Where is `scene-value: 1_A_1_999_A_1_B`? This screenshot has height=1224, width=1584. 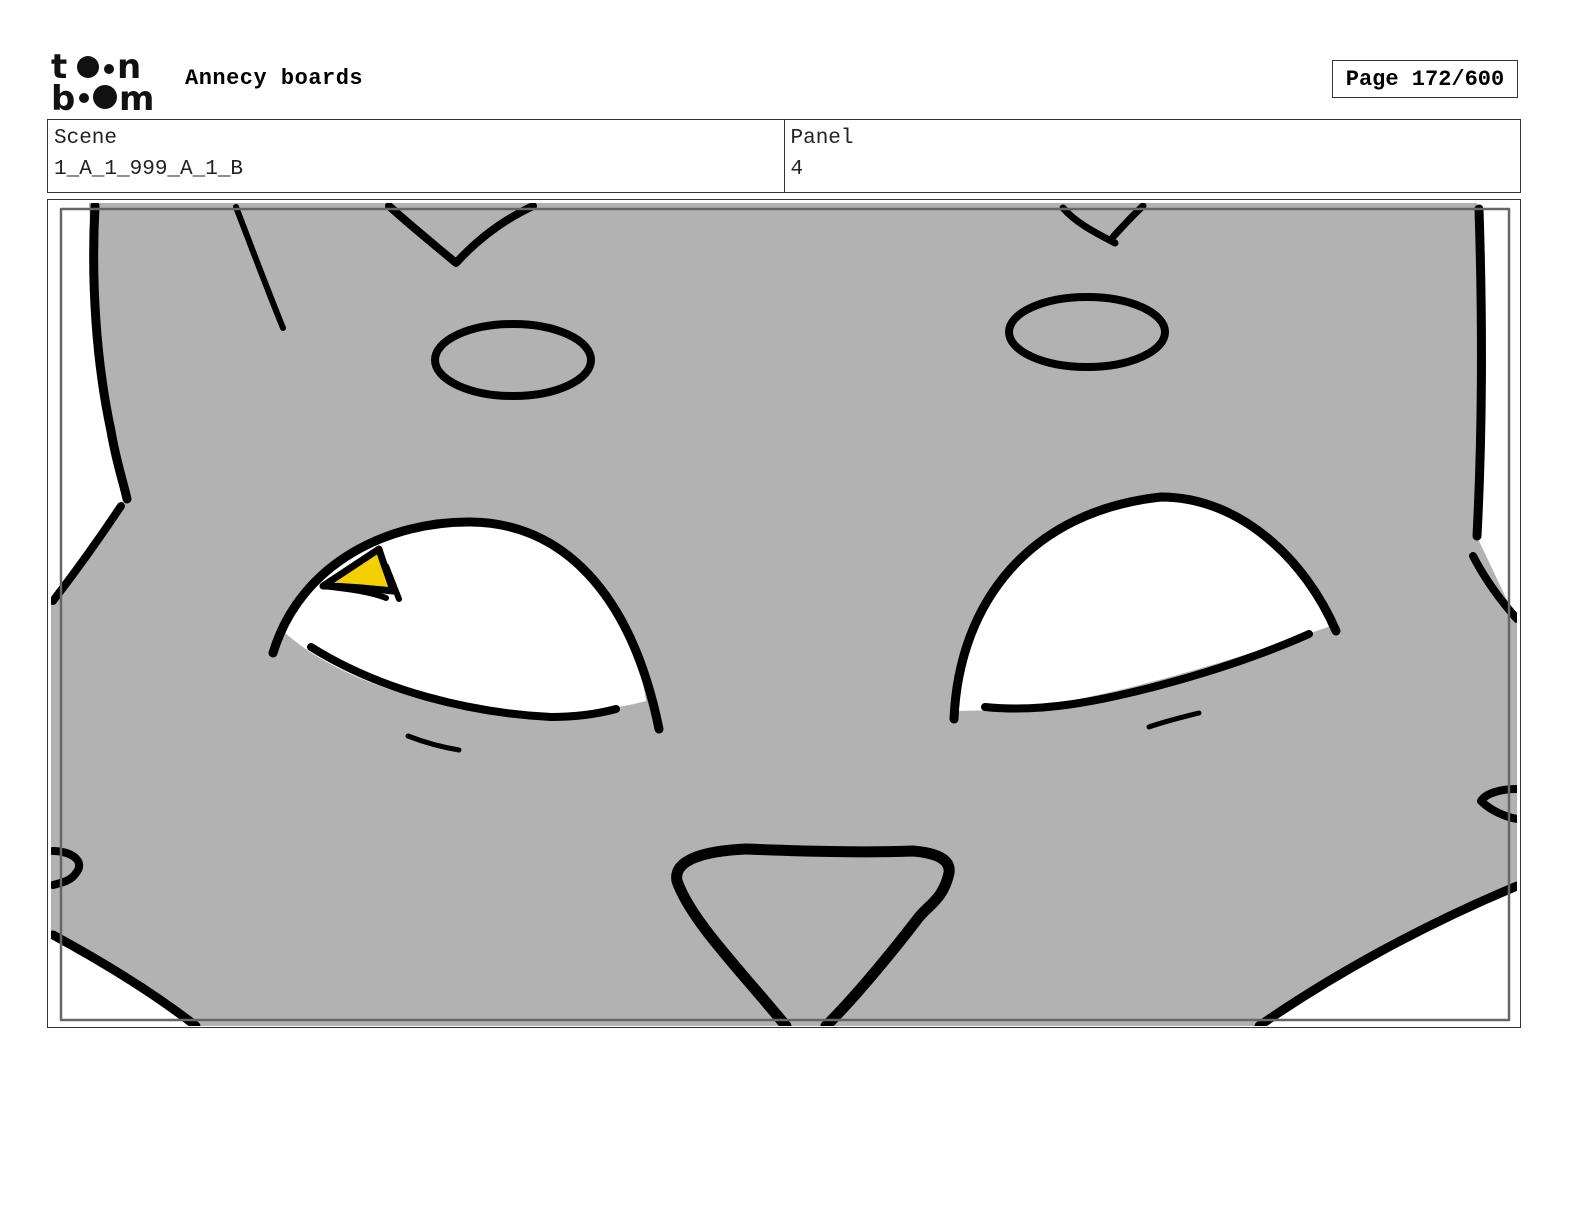
scene-value: 1_A_1_999_A_1_B is located at coordinates (149, 169).